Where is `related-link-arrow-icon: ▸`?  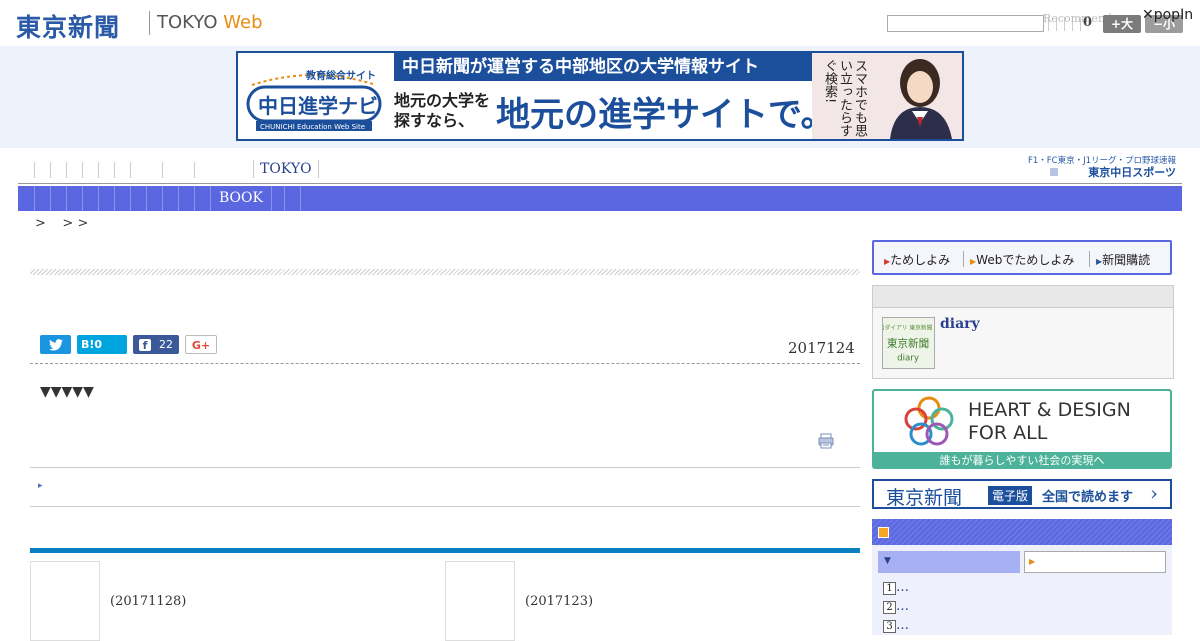
related-link-arrow-icon: ▸ is located at coordinates (40, 486).